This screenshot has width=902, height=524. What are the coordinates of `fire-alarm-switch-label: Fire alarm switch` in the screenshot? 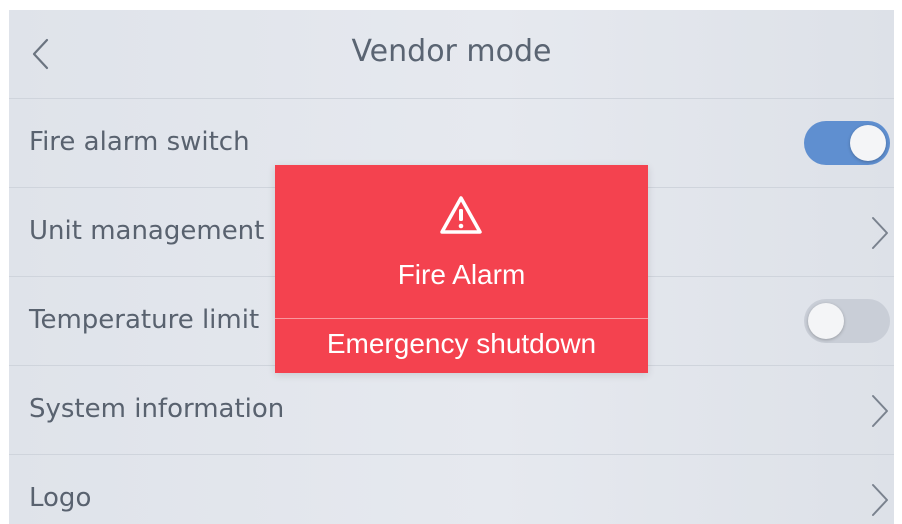 It's located at (139, 142).